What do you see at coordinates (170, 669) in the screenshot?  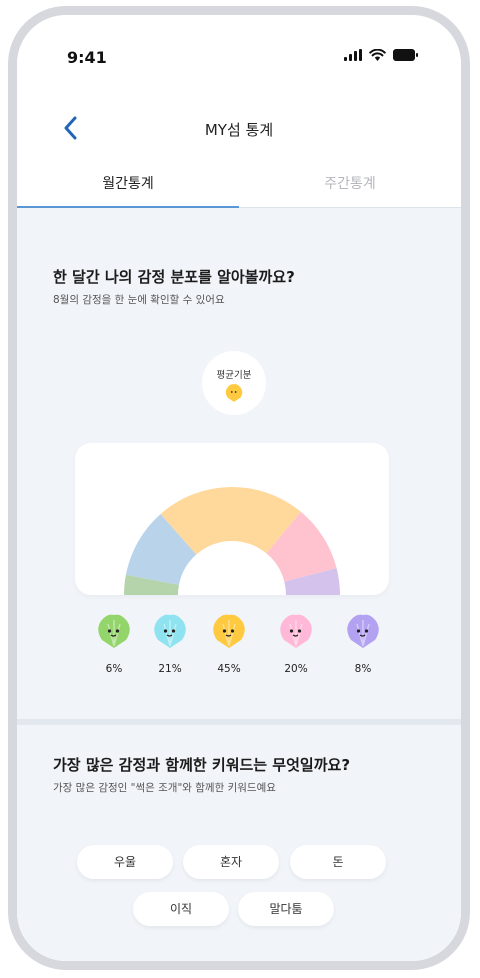 I see `emotion-percent: 21%` at bounding box center [170, 669].